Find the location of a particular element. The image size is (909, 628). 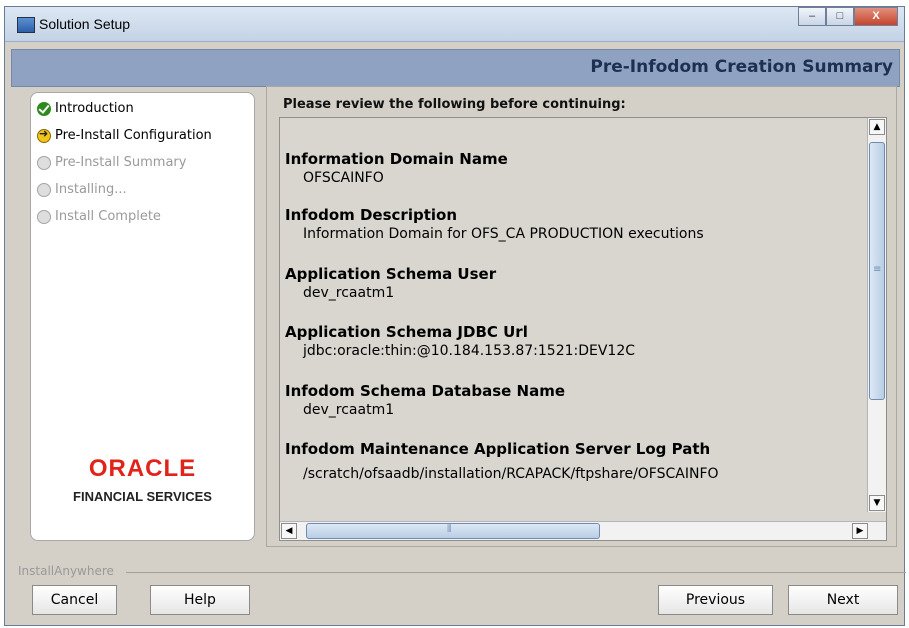

help-button: Help is located at coordinates (200, 600).